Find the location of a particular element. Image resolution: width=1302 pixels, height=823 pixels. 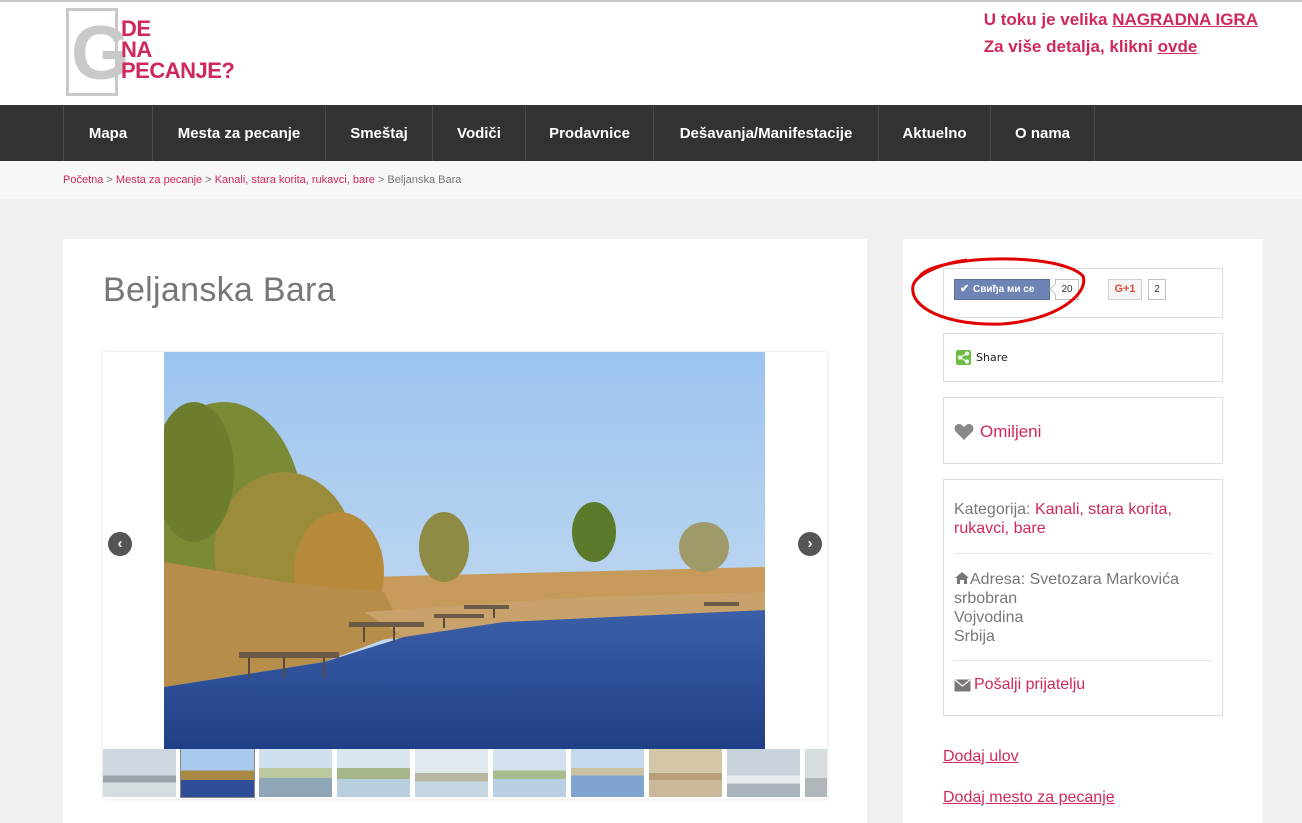

address-city: srbobran is located at coordinates (986, 598).